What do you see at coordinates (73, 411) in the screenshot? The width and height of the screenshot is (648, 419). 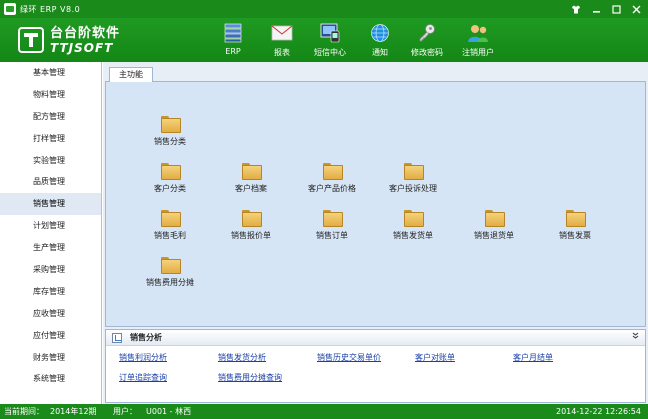 I see `status-period-value: 2014年12期` at bounding box center [73, 411].